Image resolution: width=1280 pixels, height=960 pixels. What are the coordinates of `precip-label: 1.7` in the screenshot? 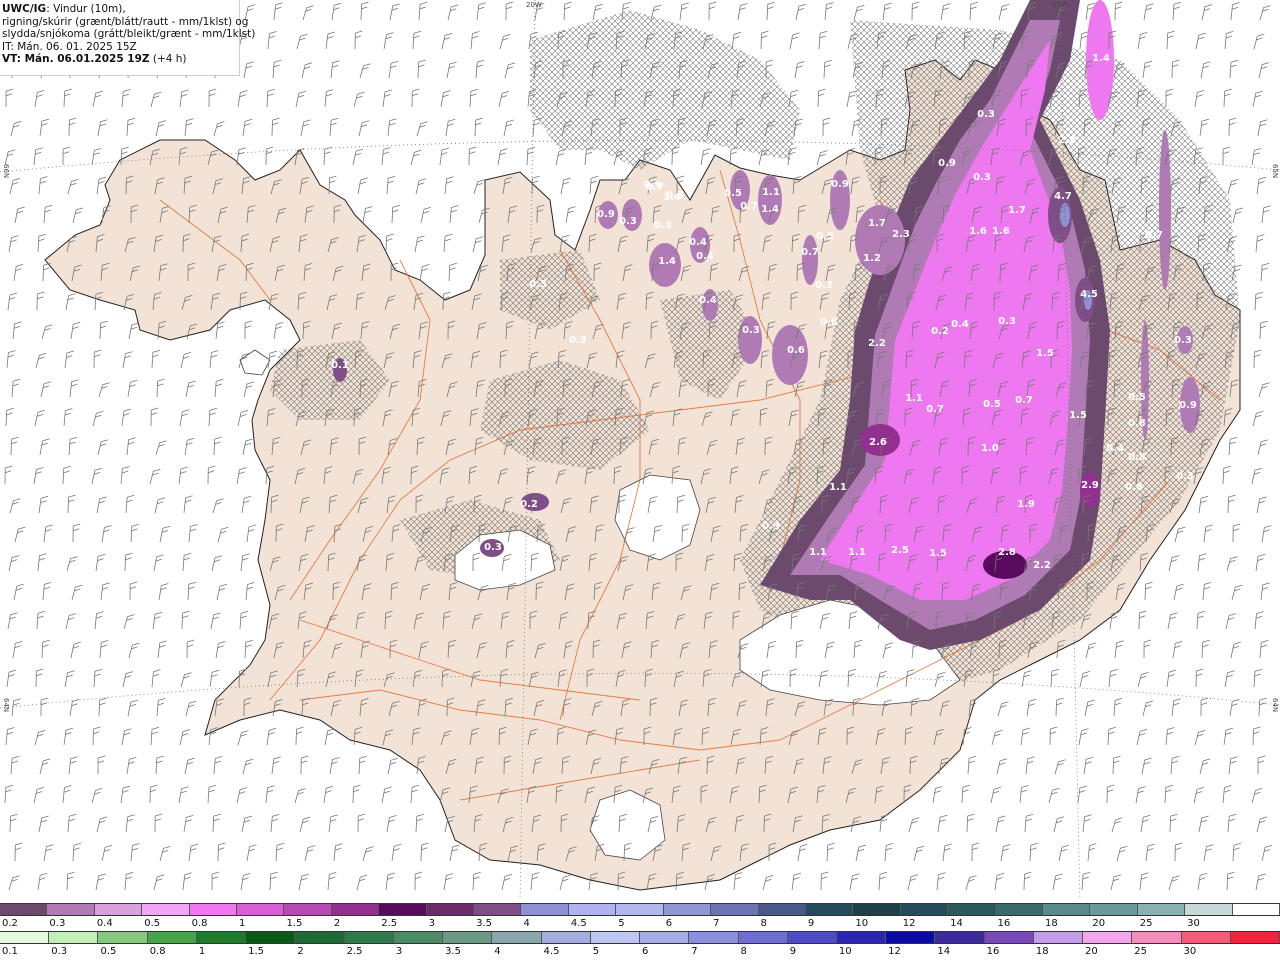 It's located at (1017, 210).